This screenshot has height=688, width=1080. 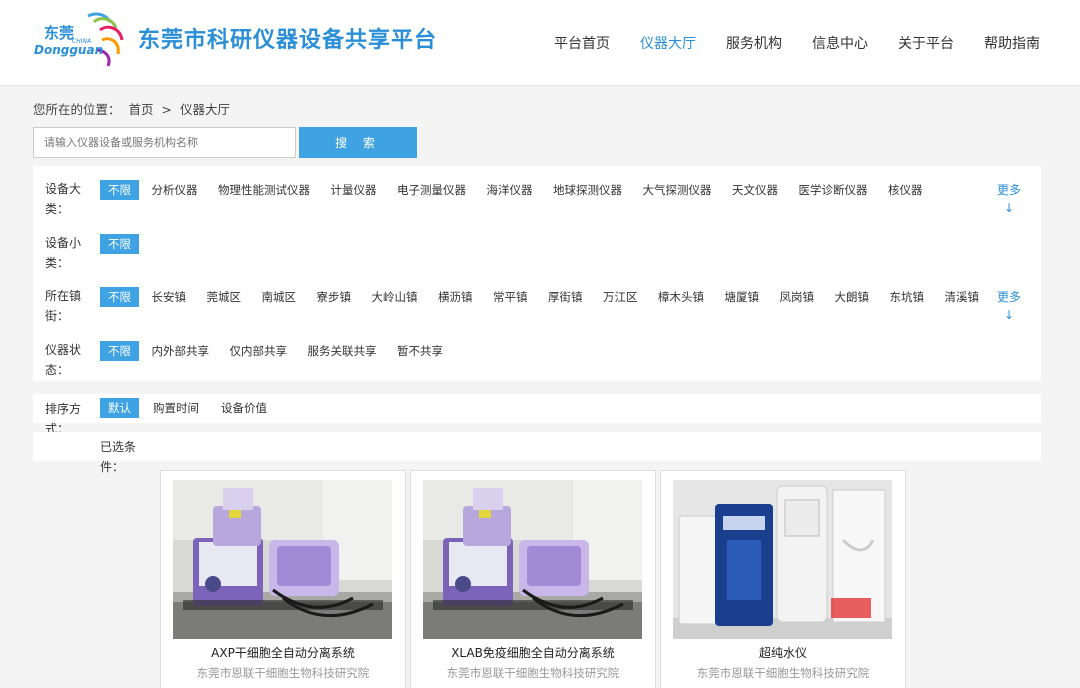 What do you see at coordinates (77, 109) in the screenshot?
I see `breadcrumb-prefix: 您所在的位置：` at bounding box center [77, 109].